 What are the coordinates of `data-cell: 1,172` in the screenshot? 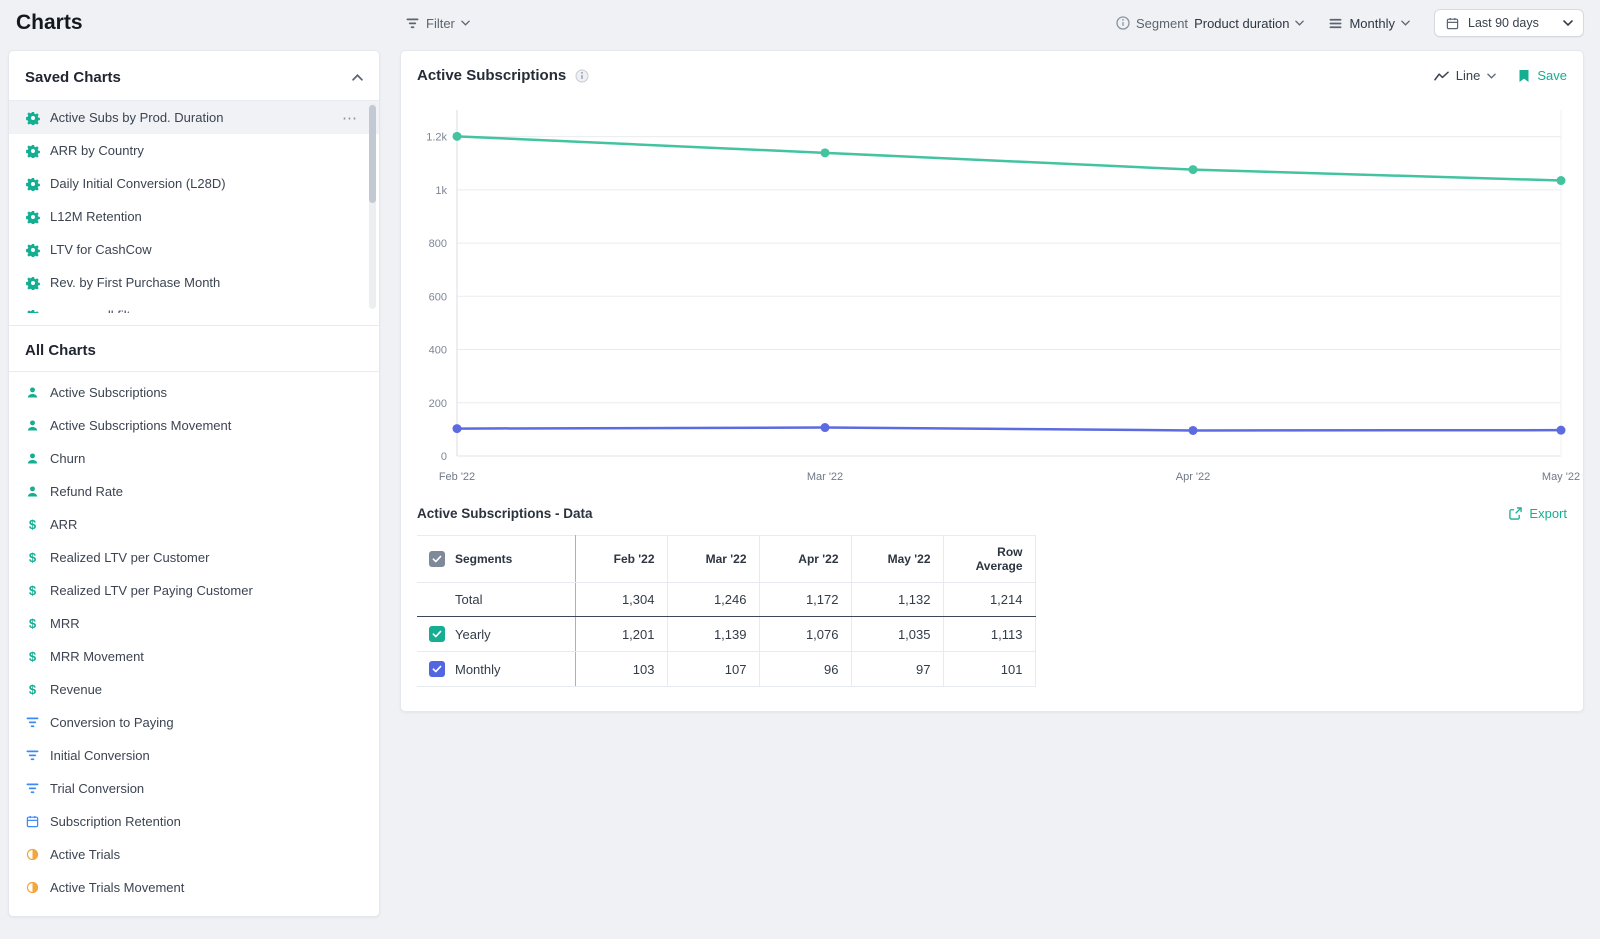 It's located at (805, 599).